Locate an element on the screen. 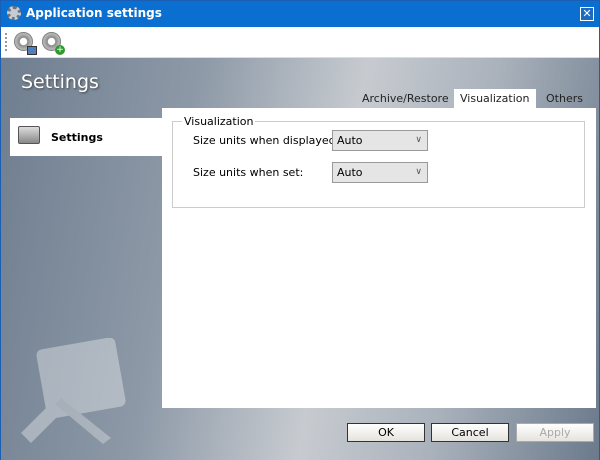 This screenshot has width=600, height=460. tab-visualization: Visualization is located at coordinates (495, 98).